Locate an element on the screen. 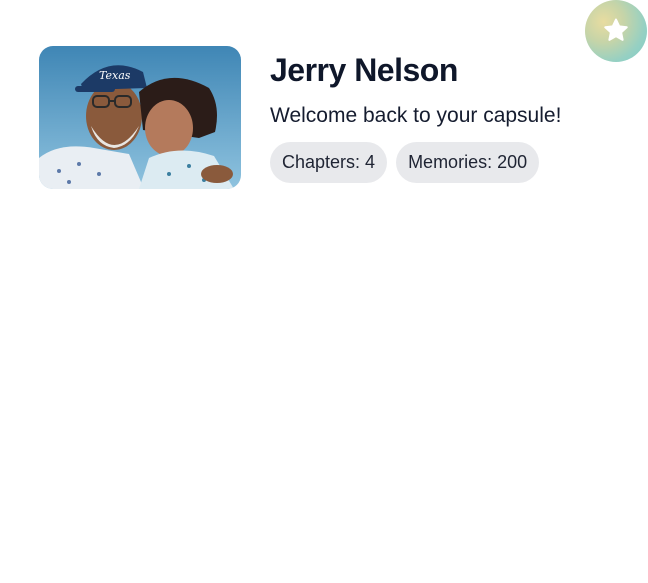 The height and width of the screenshot is (583, 648). favorite-button is located at coordinates (616, 31).